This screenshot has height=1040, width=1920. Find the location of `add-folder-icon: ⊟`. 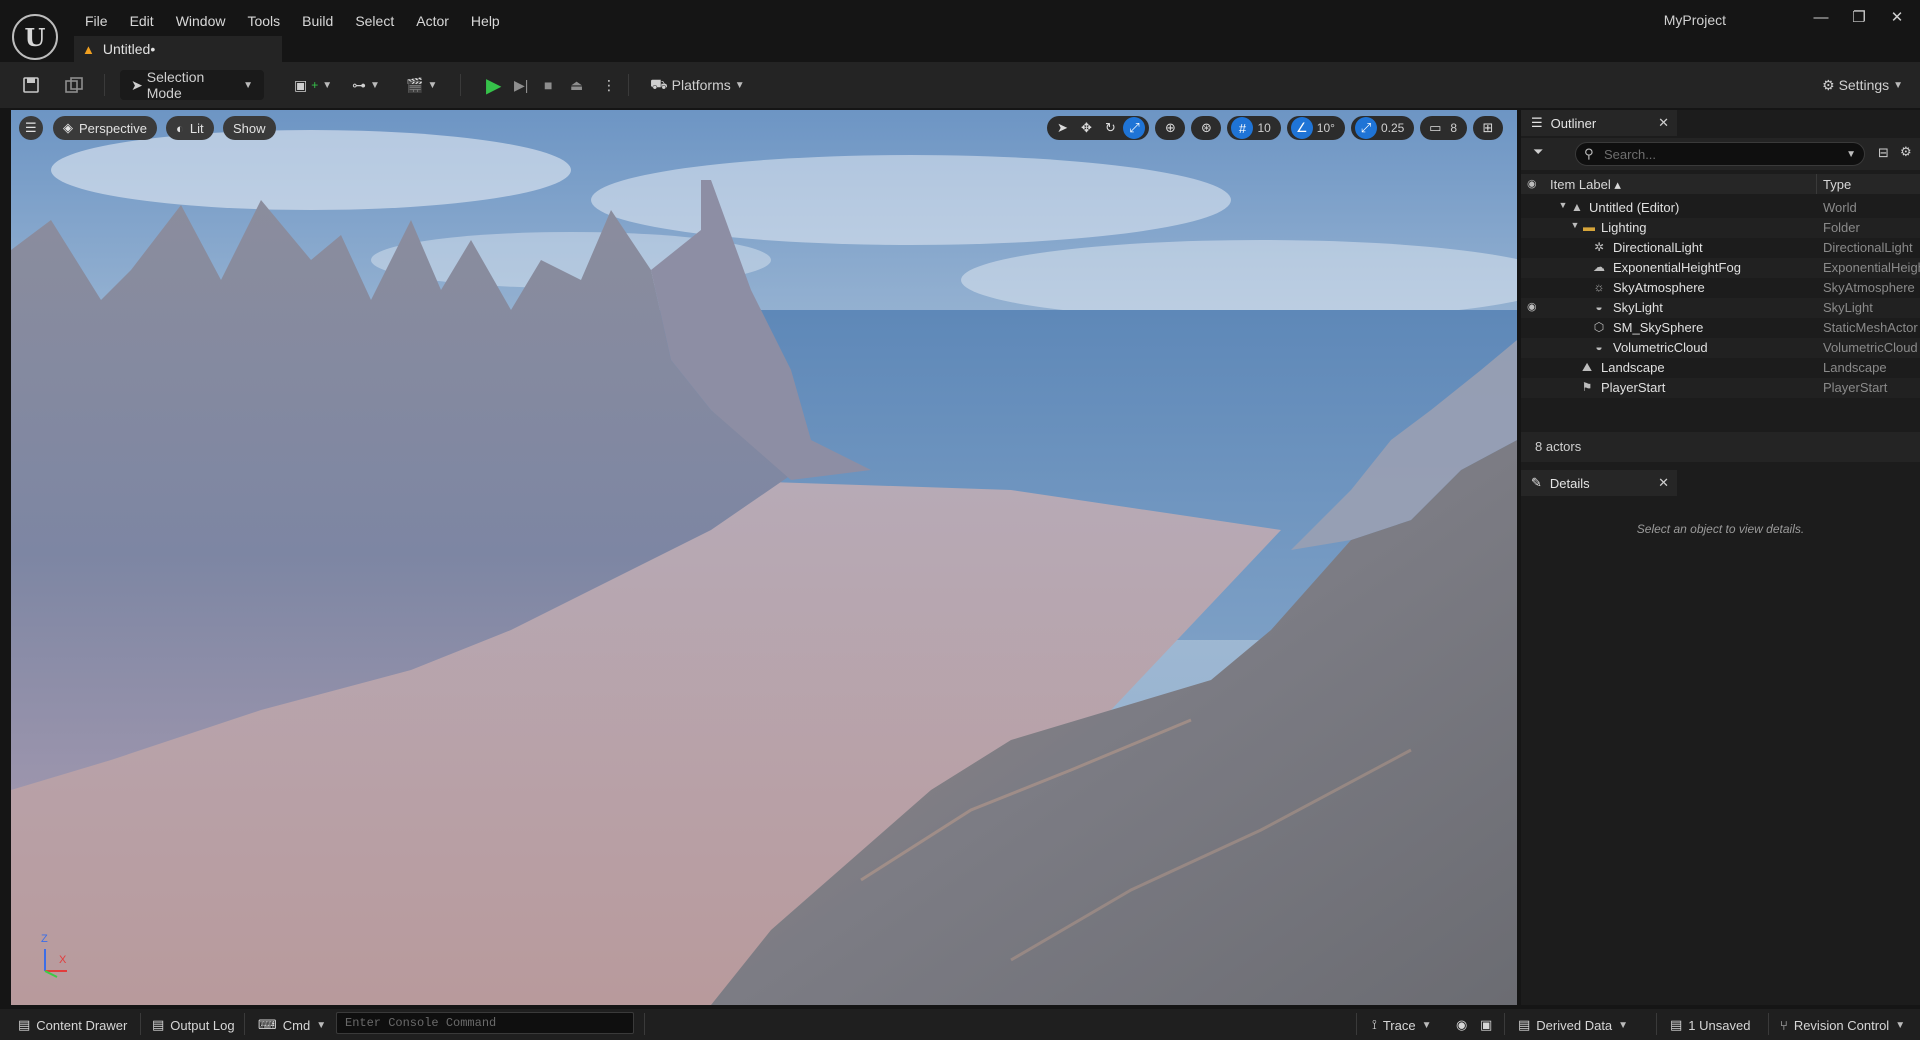

add-folder-icon: ⊟ is located at coordinates (1883, 153).